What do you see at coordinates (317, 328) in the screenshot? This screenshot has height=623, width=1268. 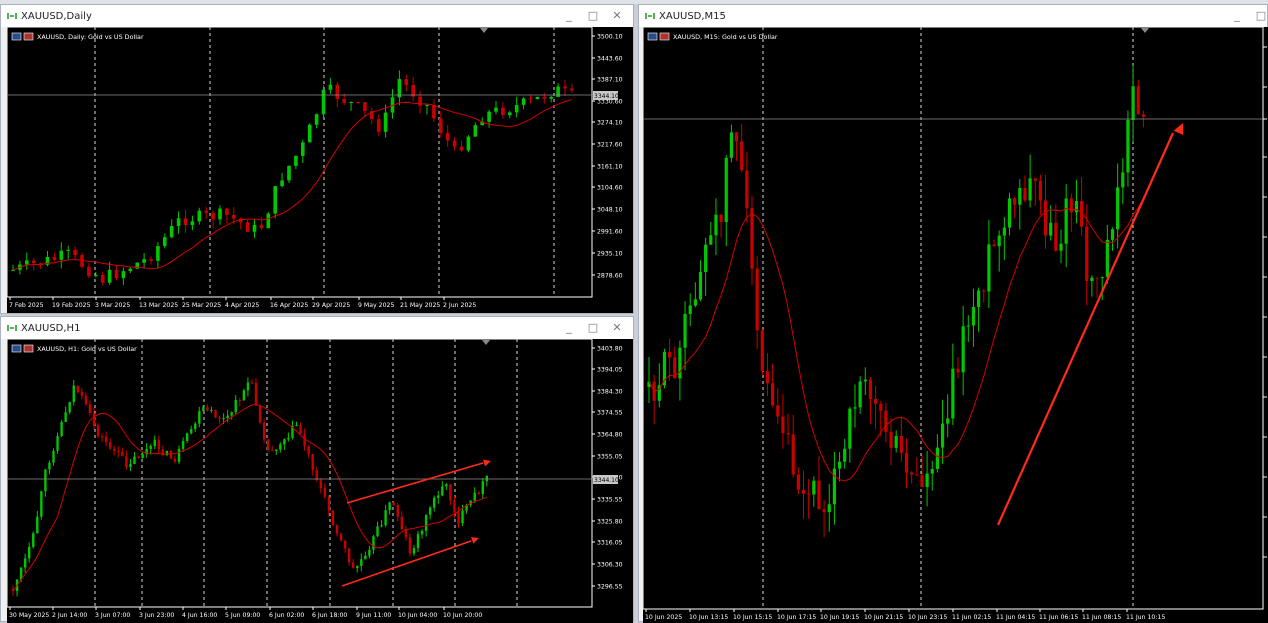 I see `window-titlebar: XAUUSD,H1 _ □ ✕` at bounding box center [317, 328].